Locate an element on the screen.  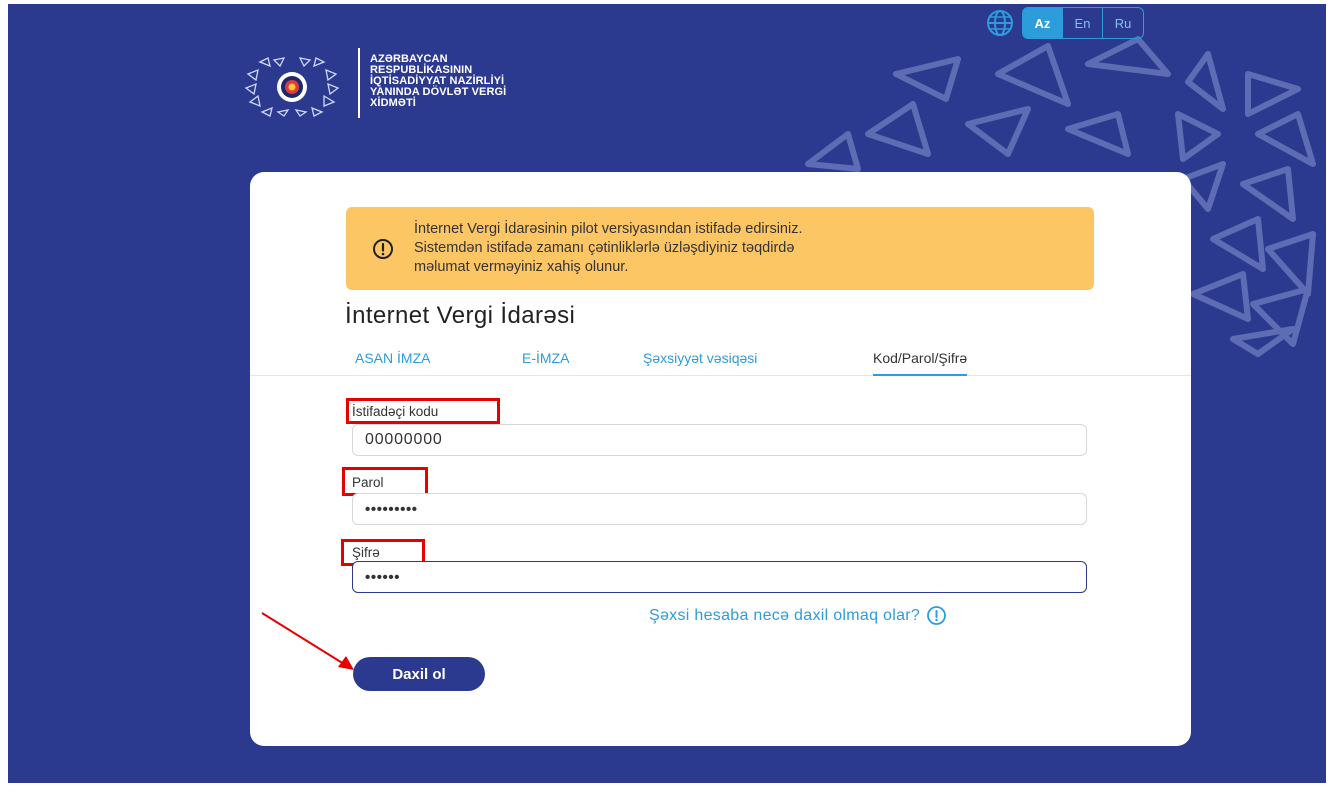
user-code-input: 00000000 is located at coordinates (719, 440).